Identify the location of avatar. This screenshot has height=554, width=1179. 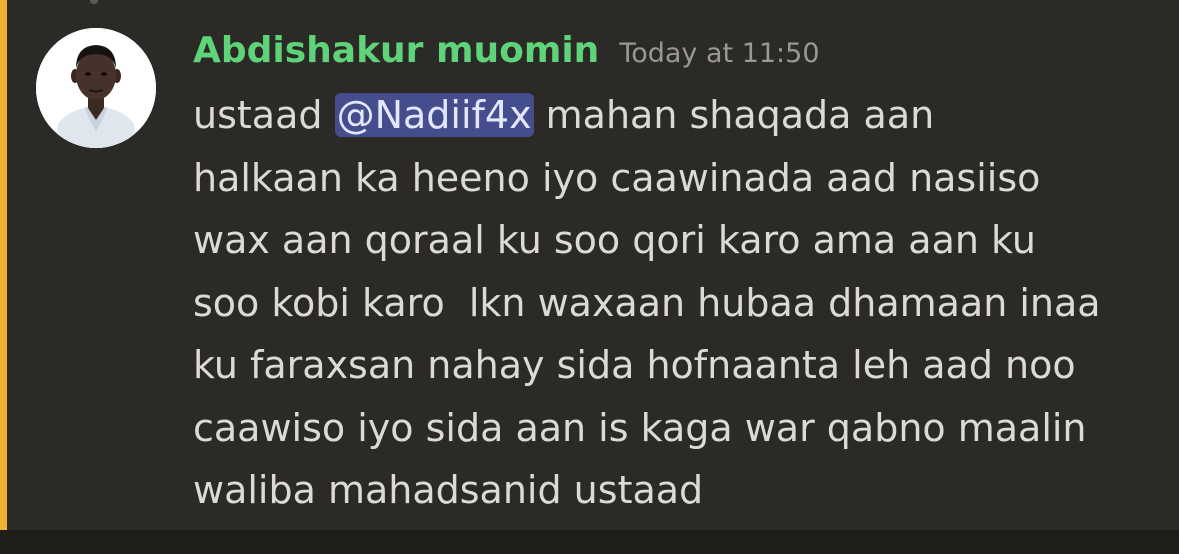
(96, 88).